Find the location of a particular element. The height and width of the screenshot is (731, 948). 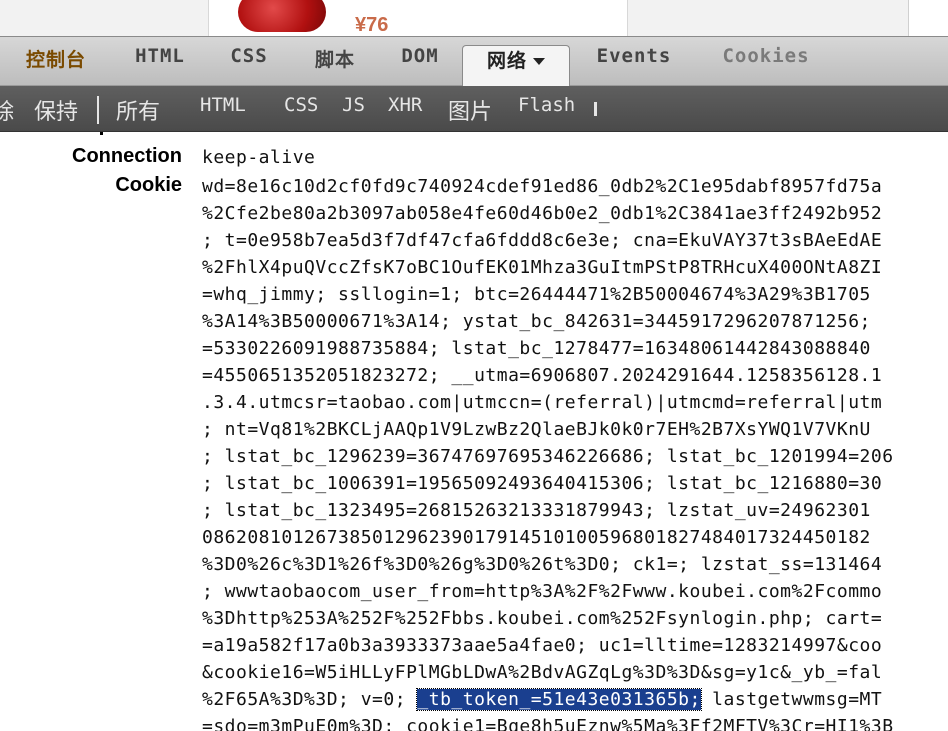

tab-script: 脚本 is located at coordinates (335, 65).